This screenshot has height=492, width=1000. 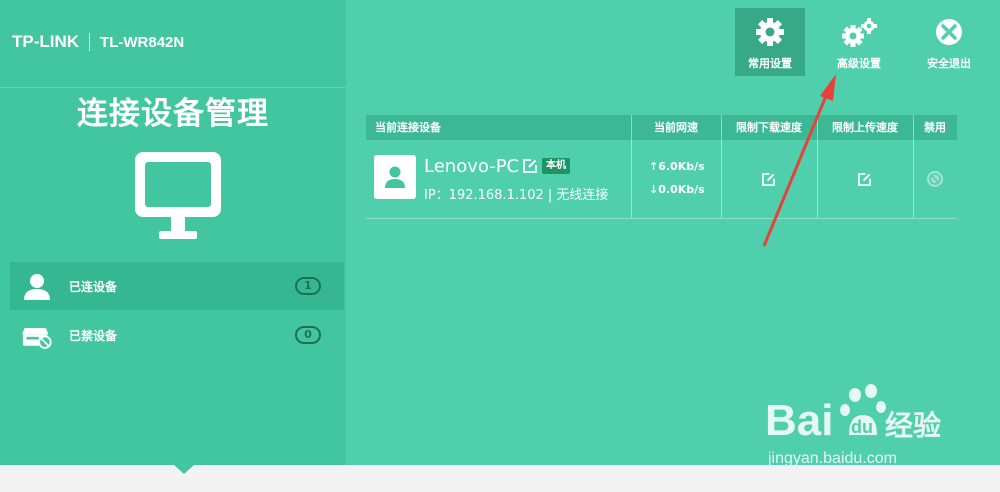 What do you see at coordinates (768, 179) in the screenshot?
I see `limit-download-edit-icon` at bounding box center [768, 179].